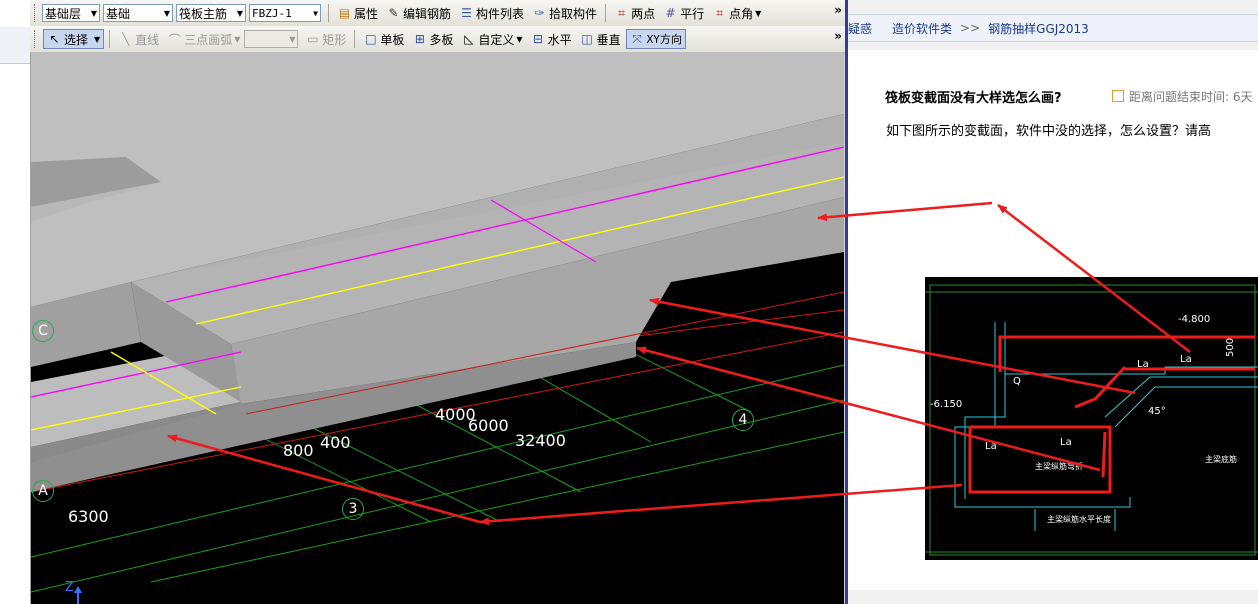 The height and width of the screenshot is (604, 1258). I want to click on point-angle-button: ⌗ 点角 ▼, so click(736, 13).